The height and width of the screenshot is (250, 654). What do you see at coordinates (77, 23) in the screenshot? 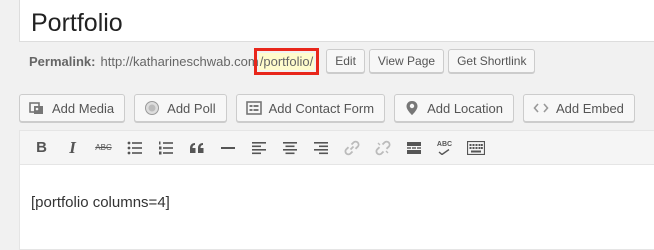
I see `post-title: Portfolio` at bounding box center [77, 23].